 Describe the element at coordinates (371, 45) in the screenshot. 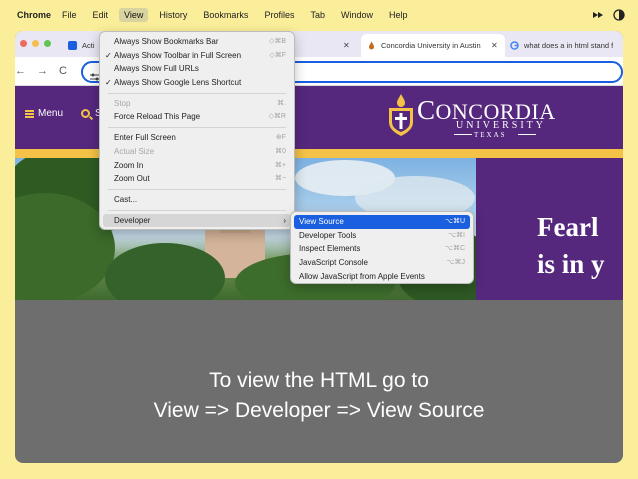

I see `flame-favicon-icon` at that location.